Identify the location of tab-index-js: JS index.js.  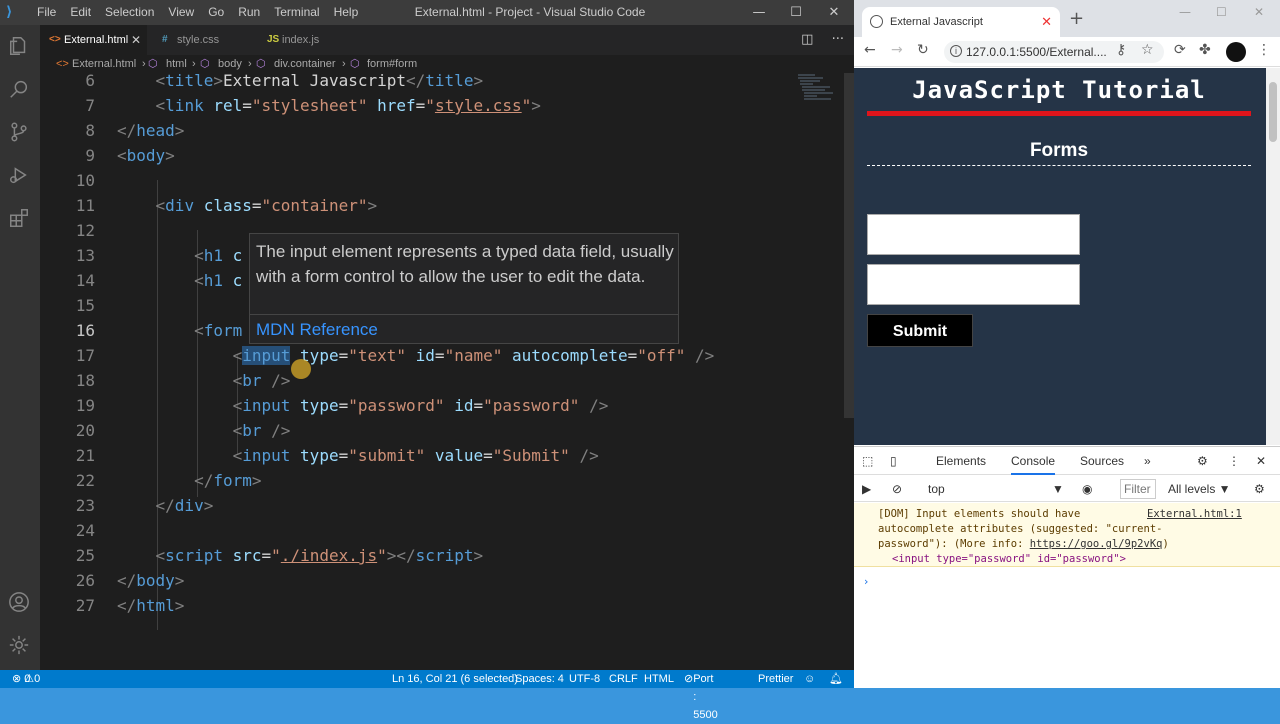
(308, 40).